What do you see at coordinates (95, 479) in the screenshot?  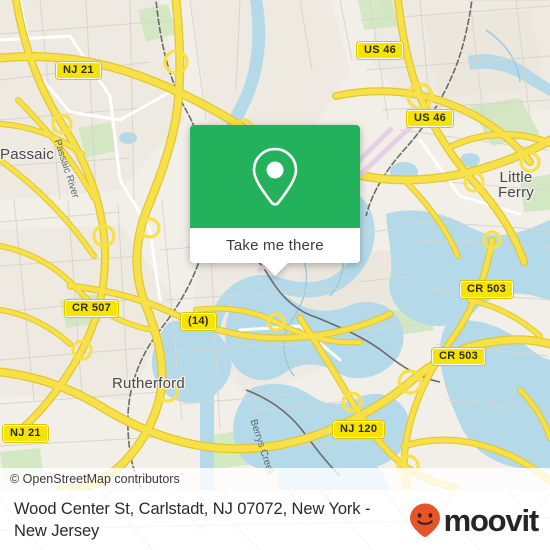 I see `osm-attribution-text: © OpenStreetMap contributors` at bounding box center [95, 479].